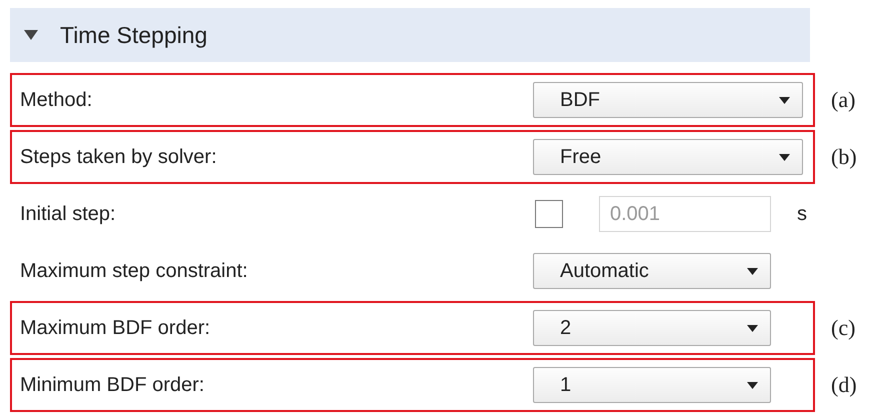 This screenshot has height=418, width=872. Describe the element at coordinates (652, 328) in the screenshot. I see `dropdown: 2` at that location.